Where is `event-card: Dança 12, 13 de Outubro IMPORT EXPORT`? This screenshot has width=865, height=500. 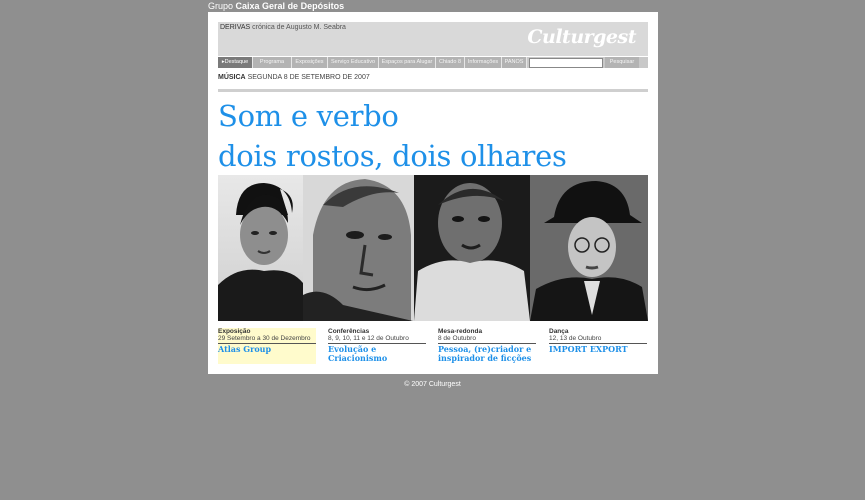 event-card: Dança 12, 13 de Outubro IMPORT EXPORT is located at coordinates (598, 341).